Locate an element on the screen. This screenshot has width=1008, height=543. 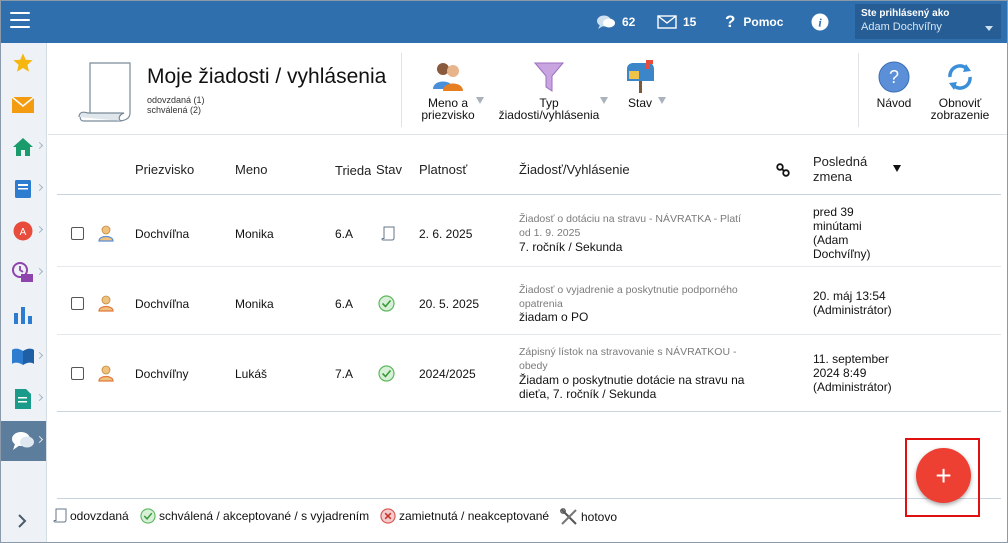
cell-validity: 2024/2025 is located at coordinates (447, 374).